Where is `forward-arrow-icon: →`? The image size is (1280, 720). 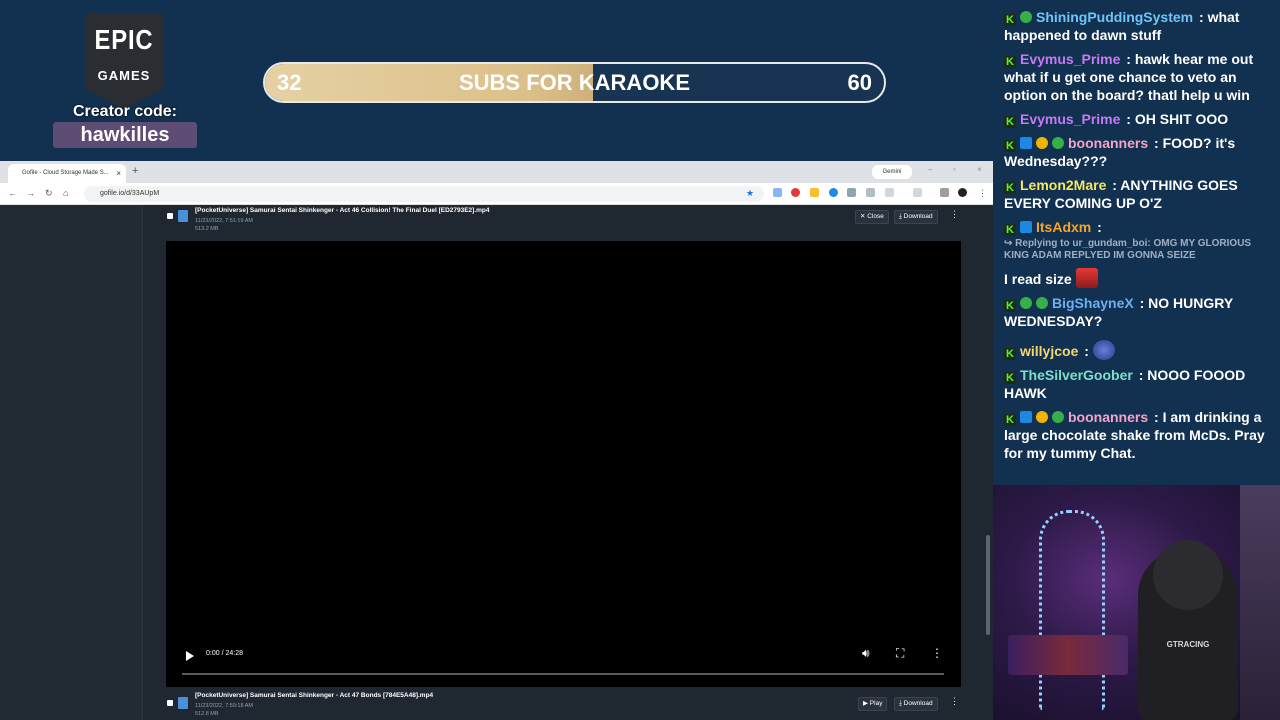 forward-arrow-icon: → is located at coordinates (30, 193).